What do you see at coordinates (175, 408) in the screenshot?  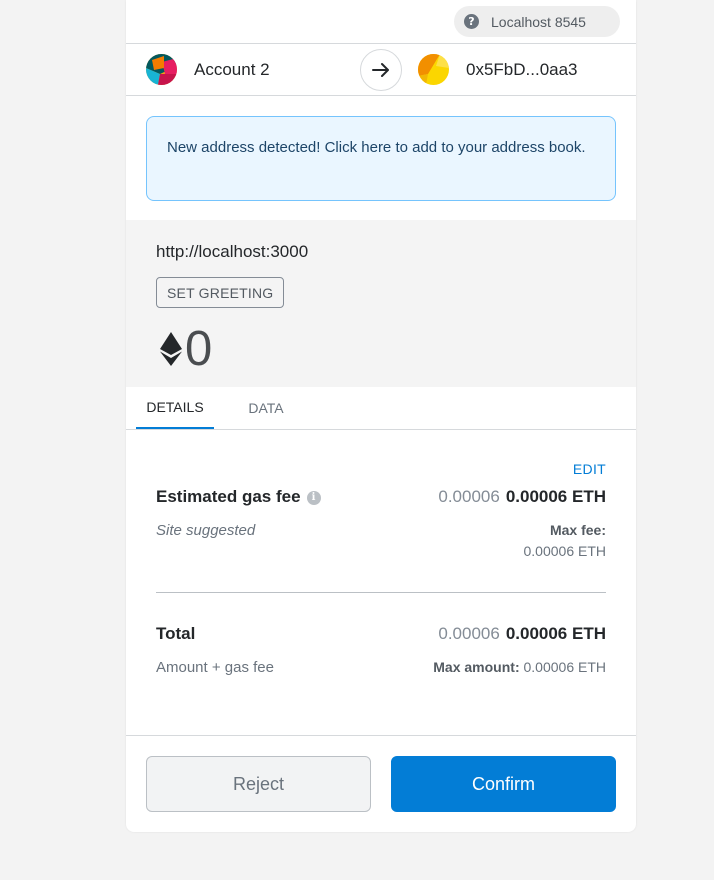 I see `tab-details: DETAILS` at bounding box center [175, 408].